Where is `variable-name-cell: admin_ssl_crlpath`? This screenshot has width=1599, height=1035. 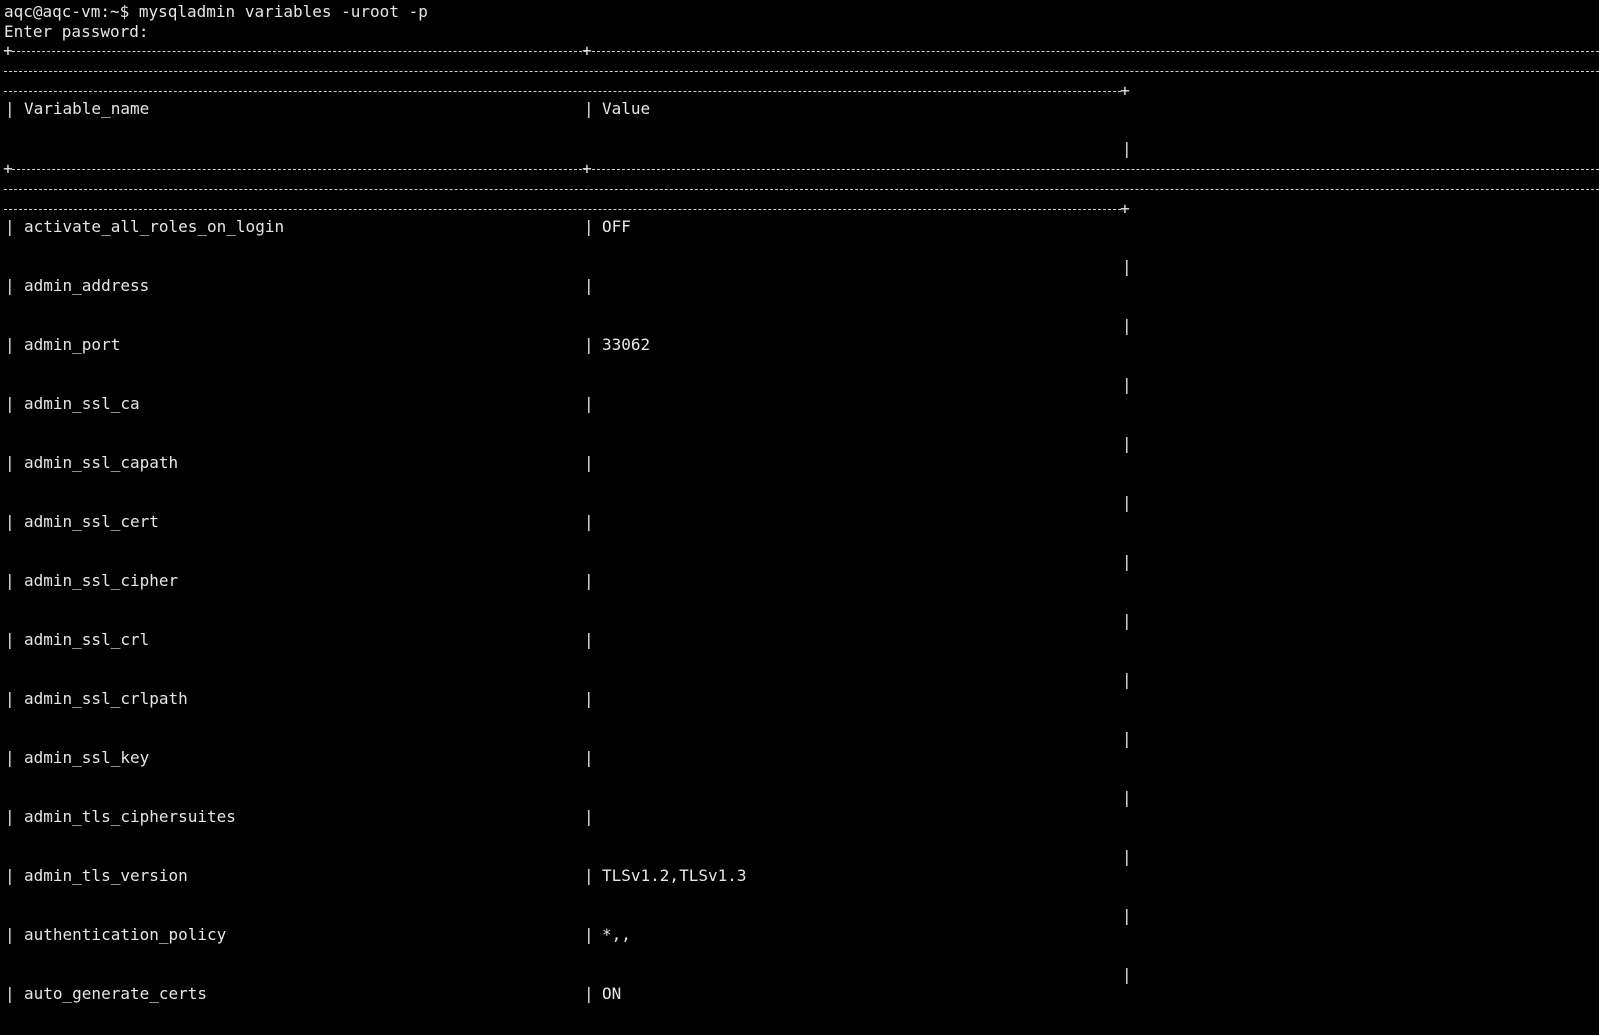
variable-name-cell: admin_ssl_crlpath is located at coordinates (106, 698).